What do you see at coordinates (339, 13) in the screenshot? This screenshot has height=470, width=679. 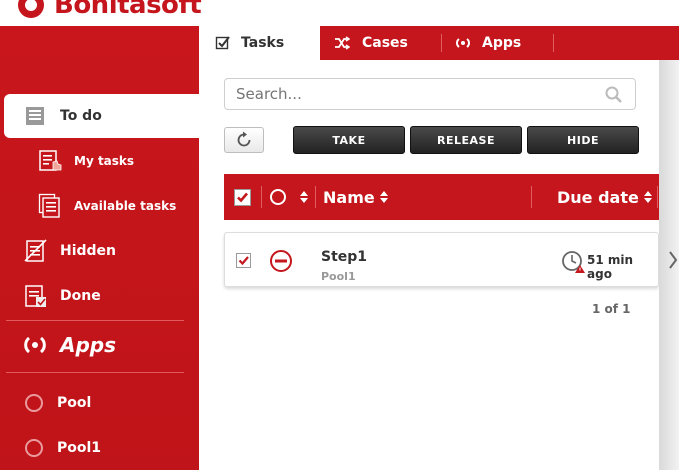 I see `top-bar: Bonitasoft` at bounding box center [339, 13].